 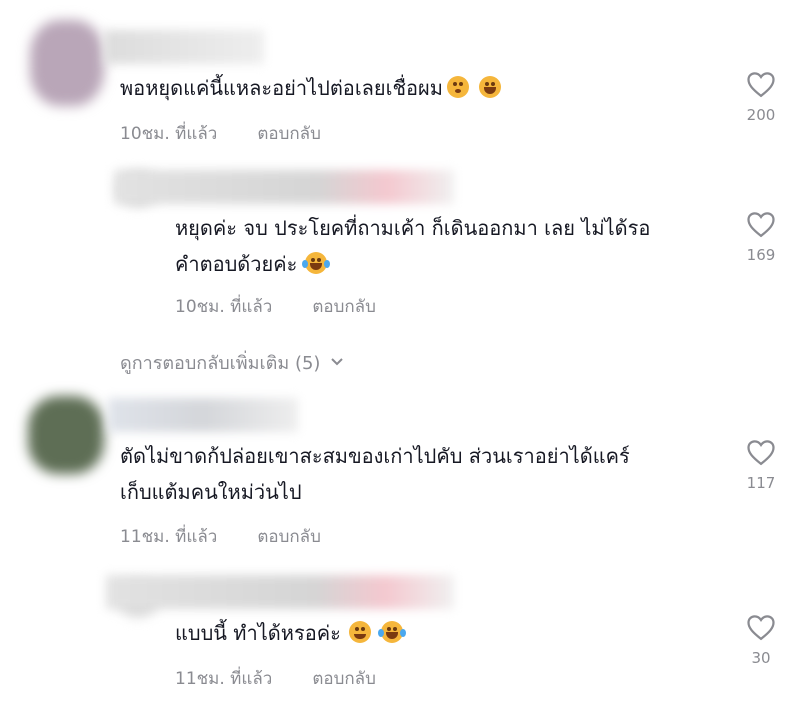 I want to click on like-button: 169, so click(x=761, y=237).